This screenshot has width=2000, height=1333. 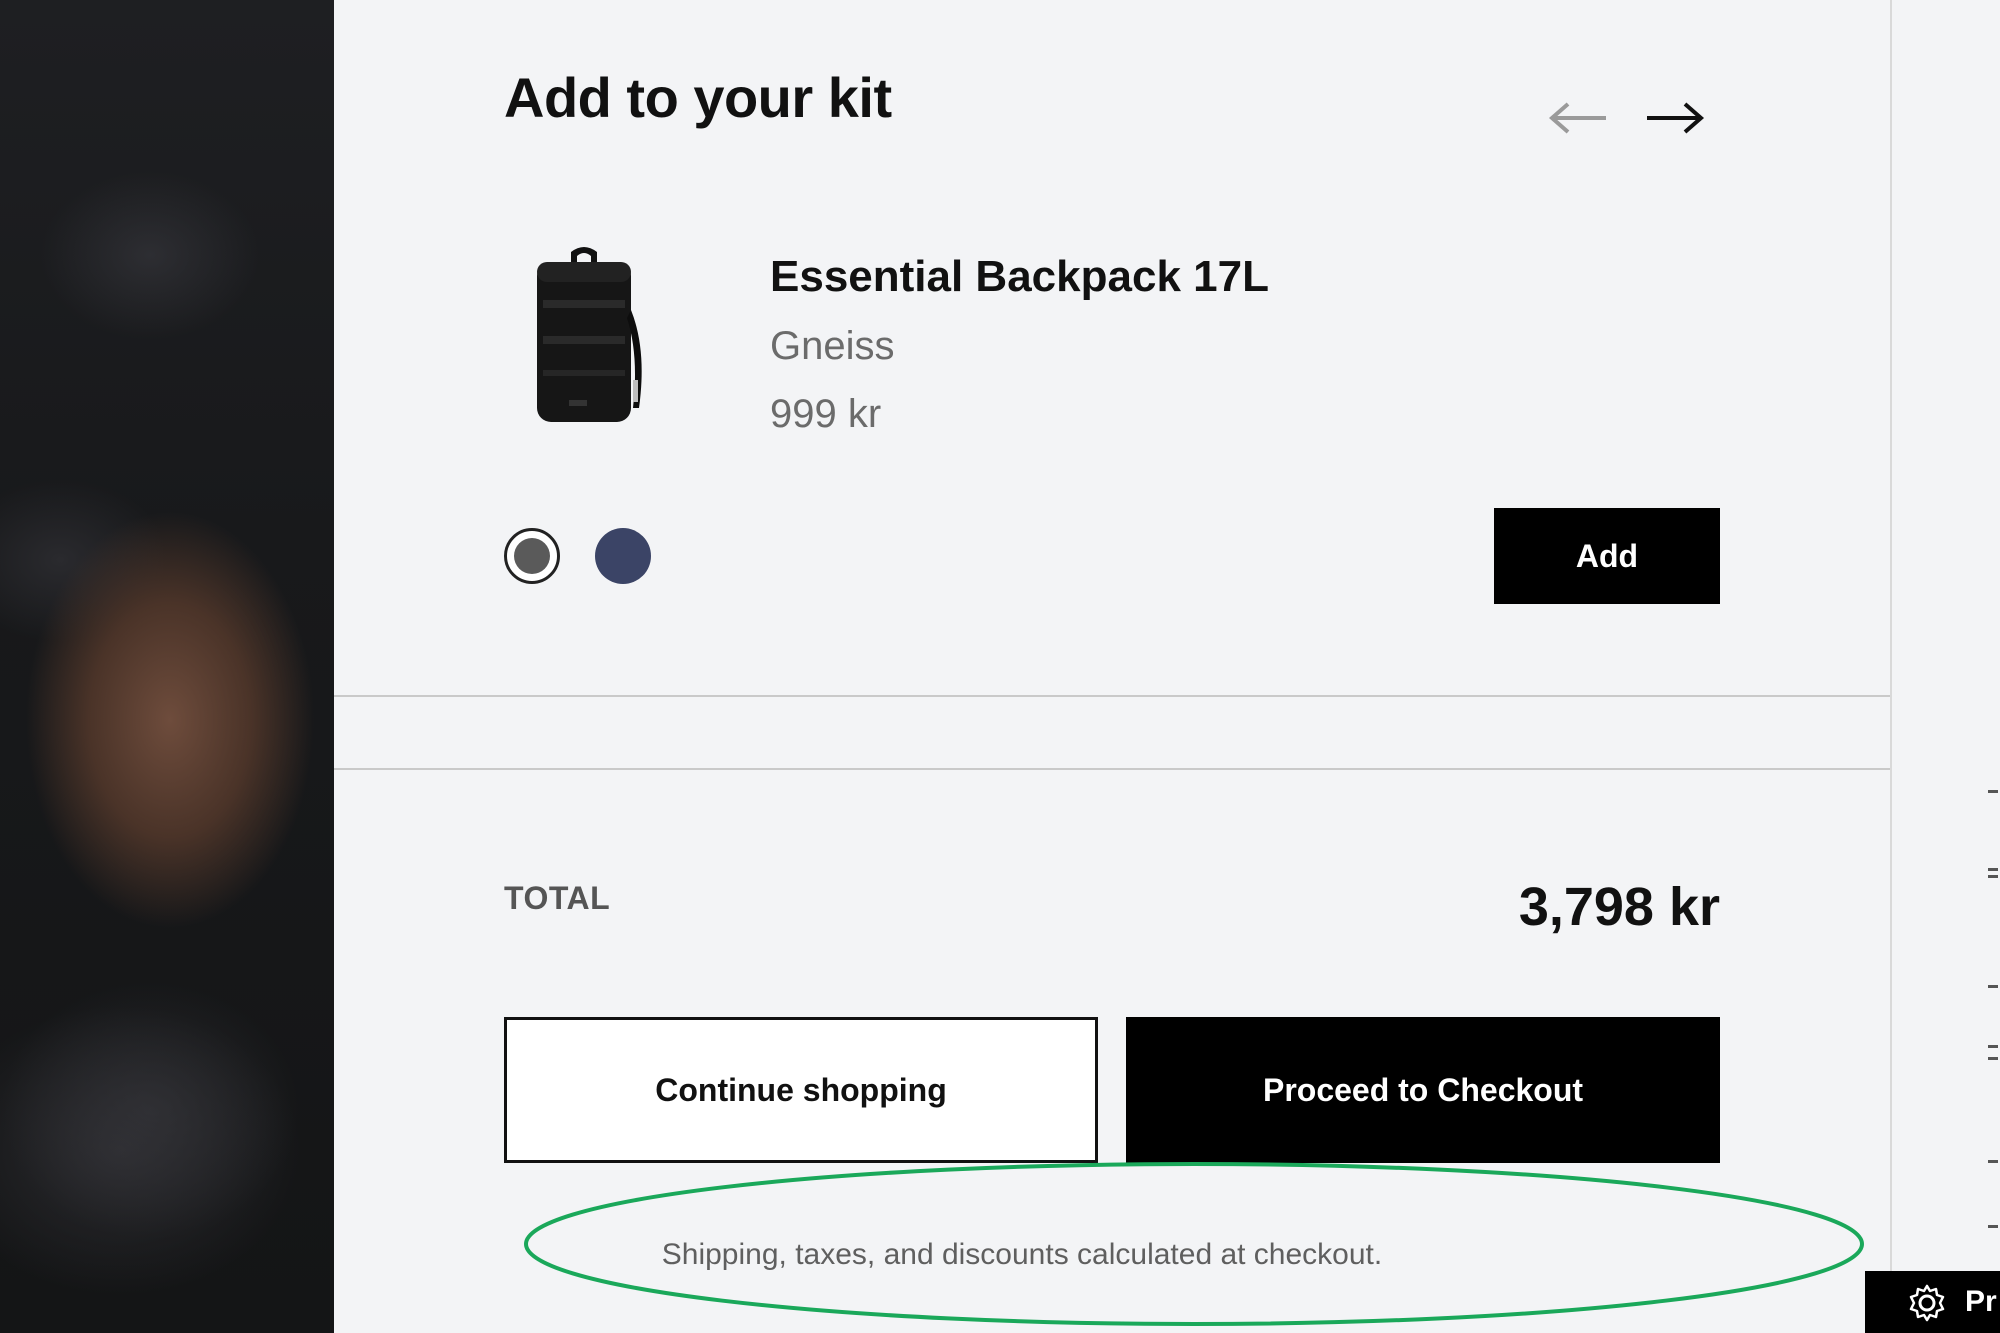 I want to click on privacy-settings-button: Pr, so click(x=1932, y=1302).